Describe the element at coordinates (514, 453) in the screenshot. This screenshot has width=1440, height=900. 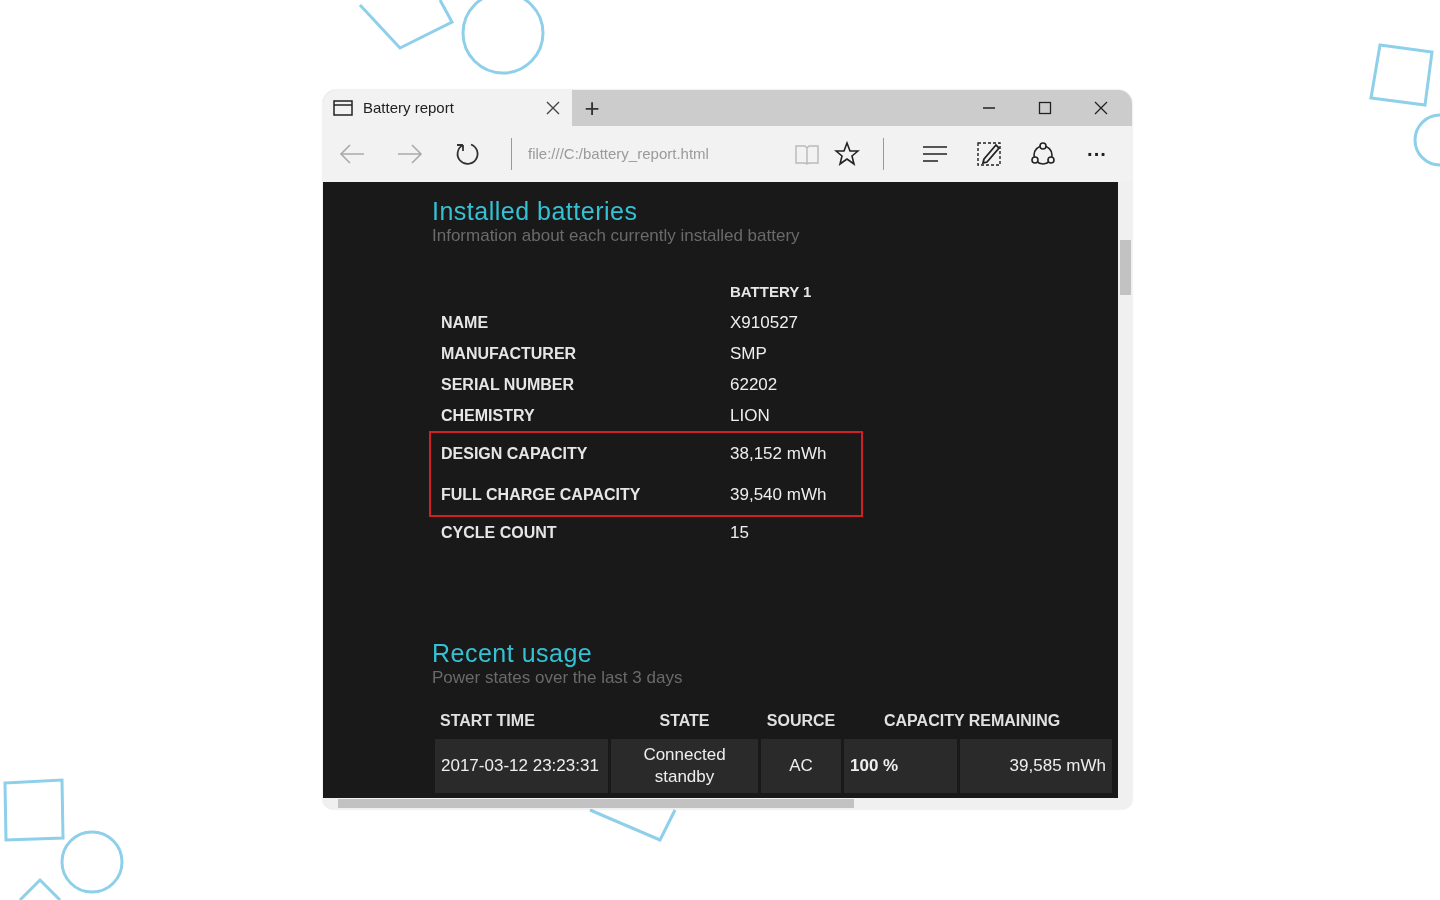
I see `field-label: DESIGN CAPACITY` at that location.